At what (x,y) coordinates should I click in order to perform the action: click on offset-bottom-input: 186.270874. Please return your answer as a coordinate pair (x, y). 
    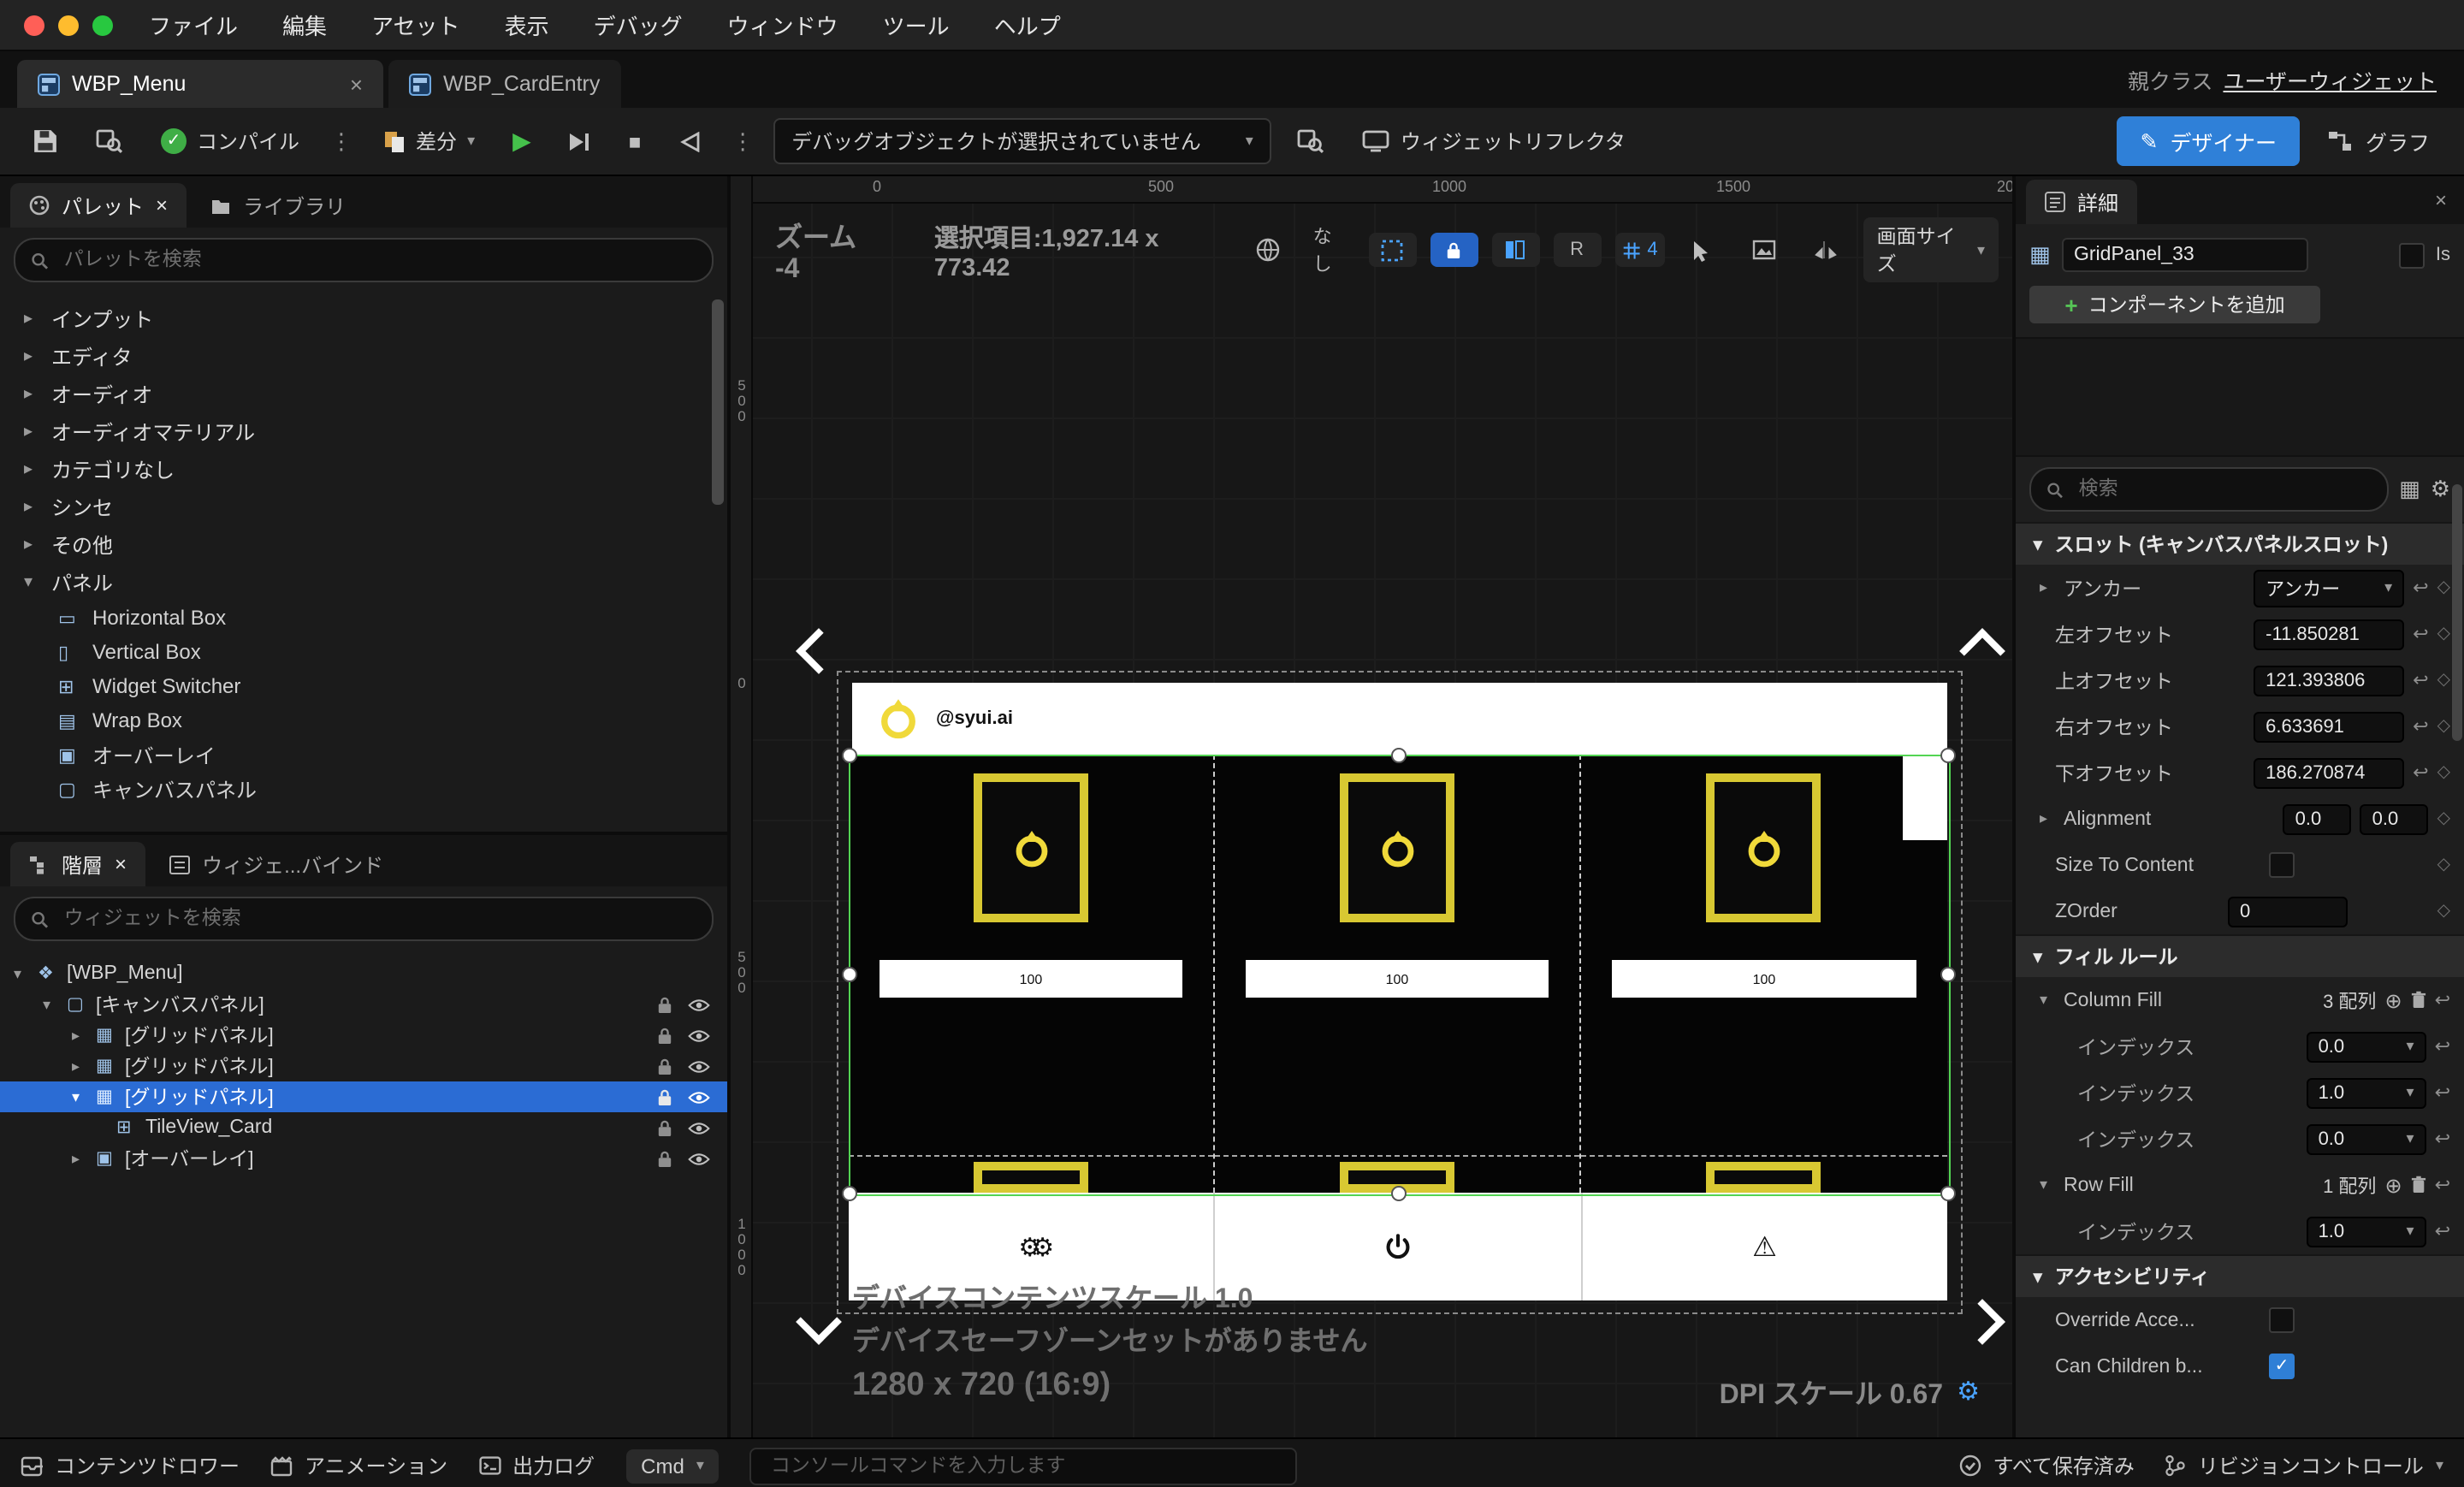
    Looking at the image, I should click on (2329, 772).